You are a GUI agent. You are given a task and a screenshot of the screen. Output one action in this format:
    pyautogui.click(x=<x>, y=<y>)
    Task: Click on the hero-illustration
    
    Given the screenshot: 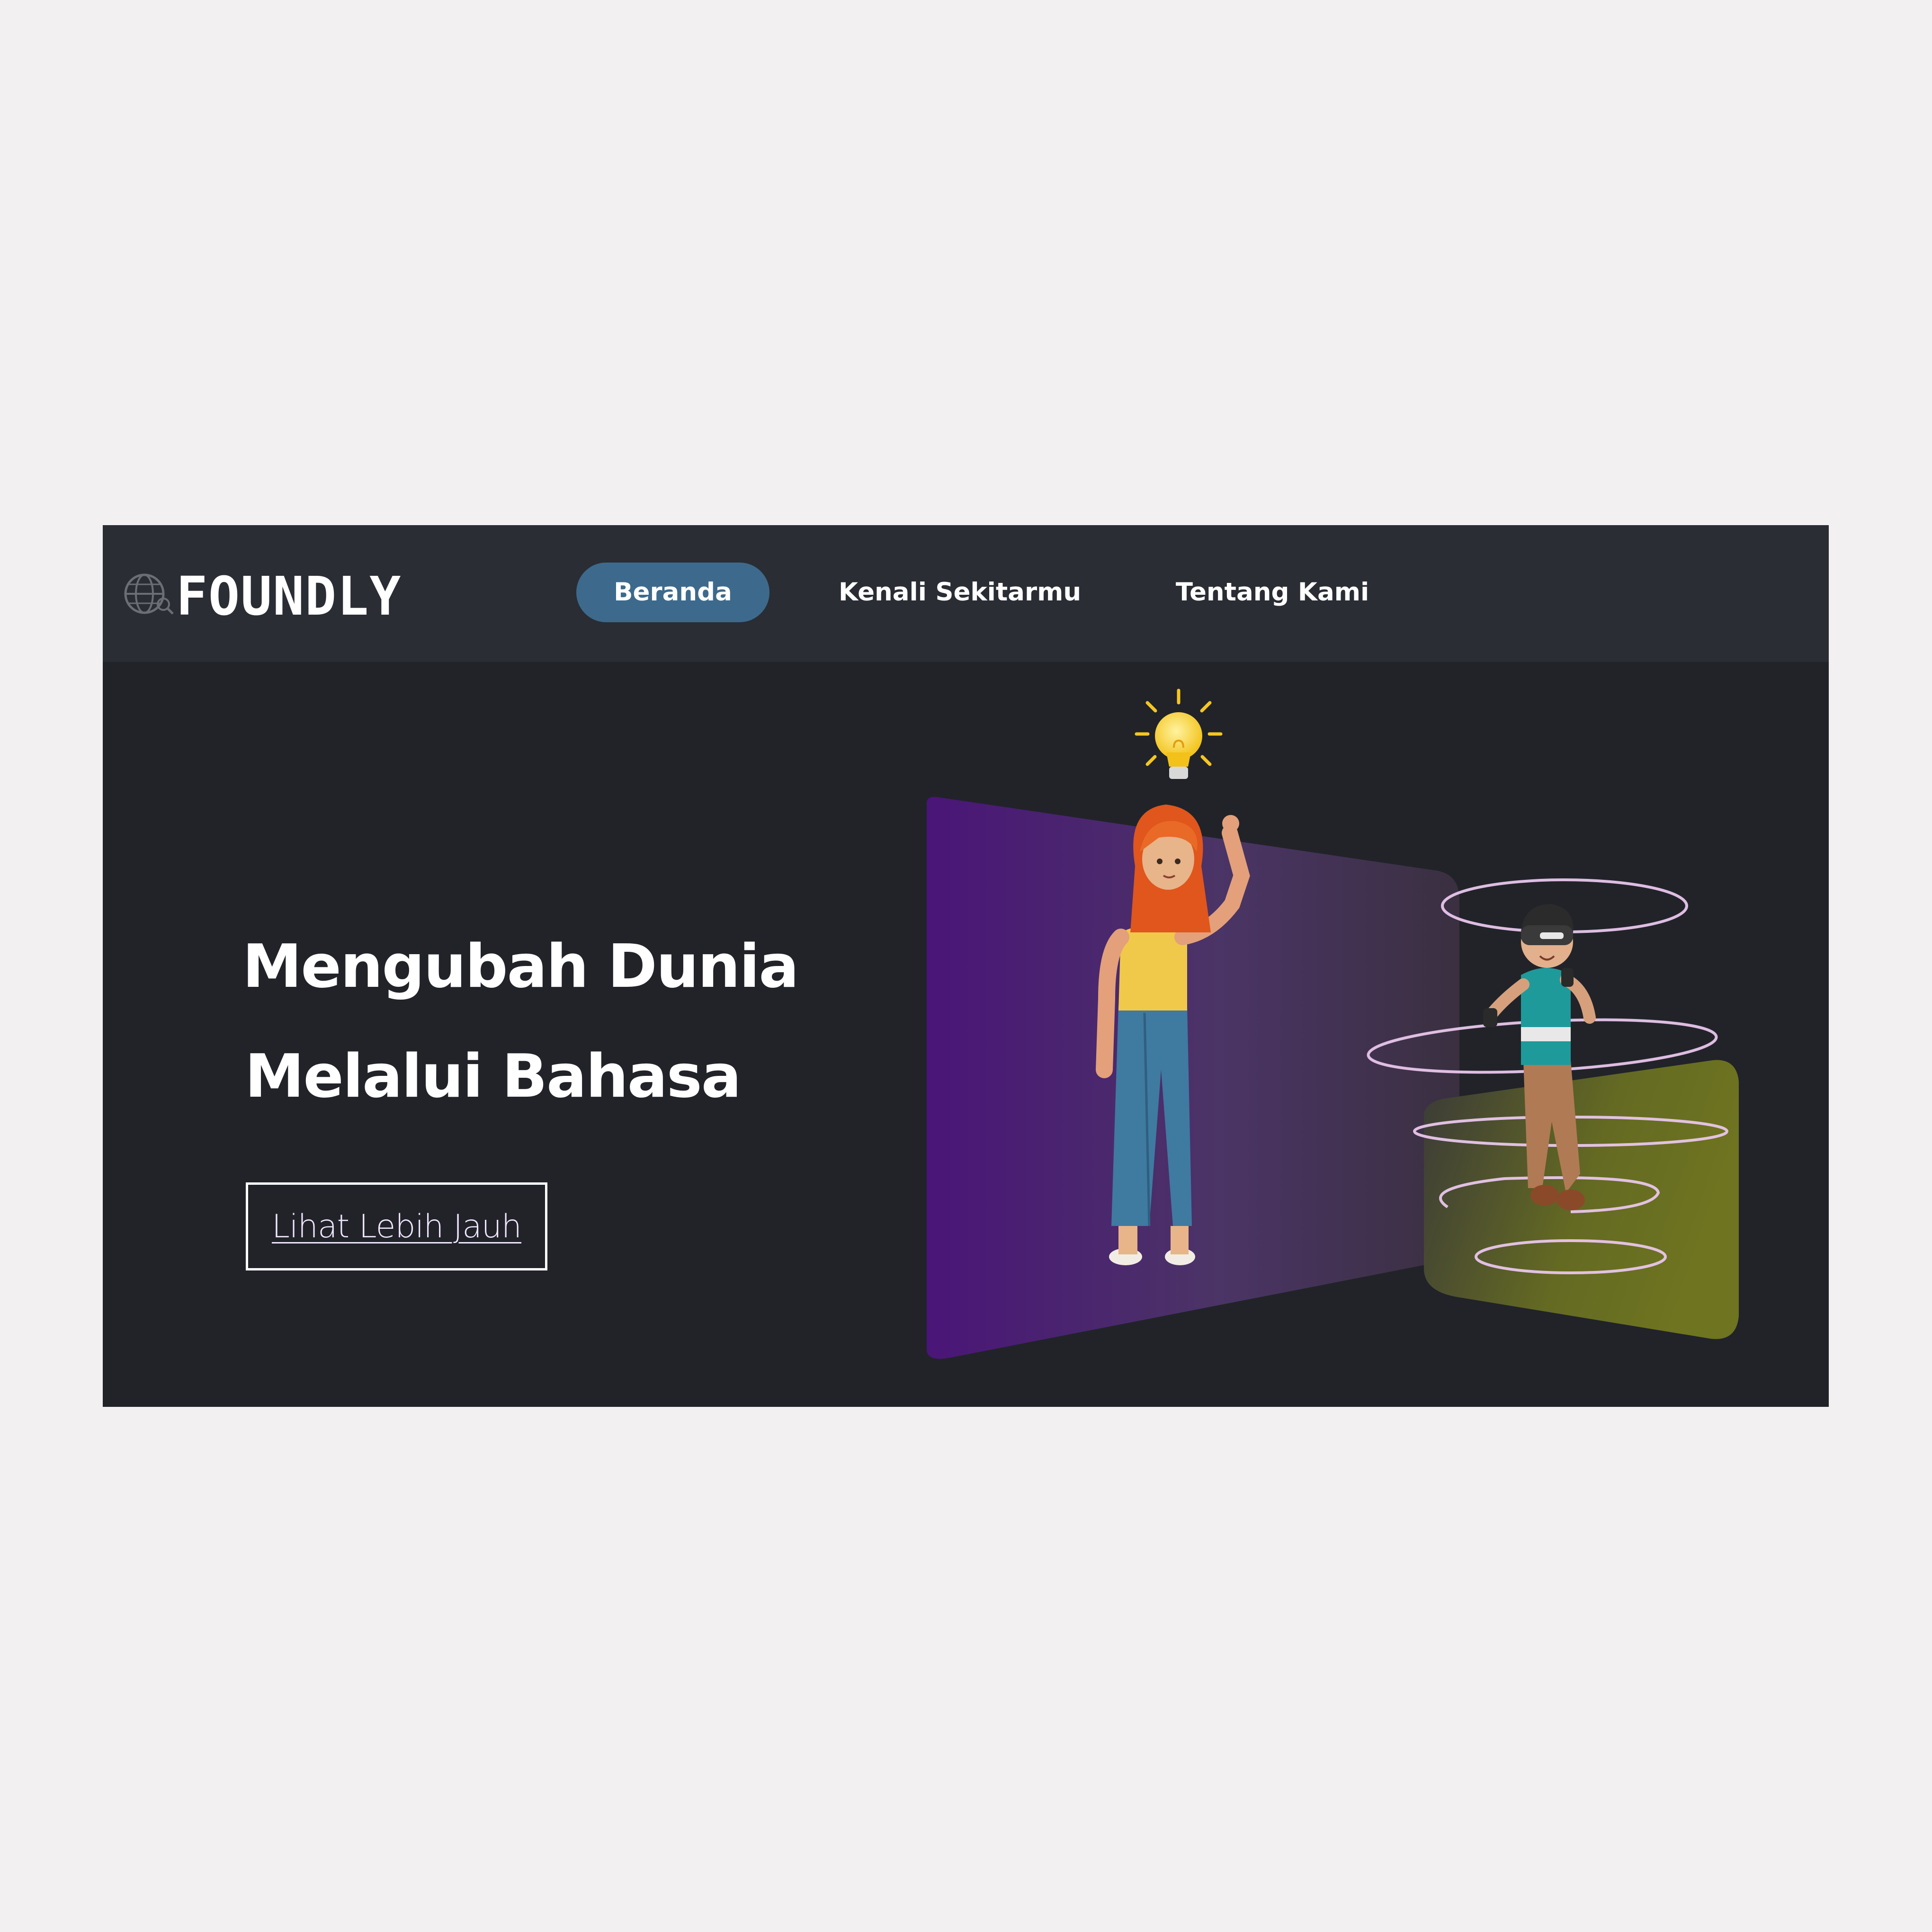 What is the action you would take?
    pyautogui.click(x=1333, y=1024)
    